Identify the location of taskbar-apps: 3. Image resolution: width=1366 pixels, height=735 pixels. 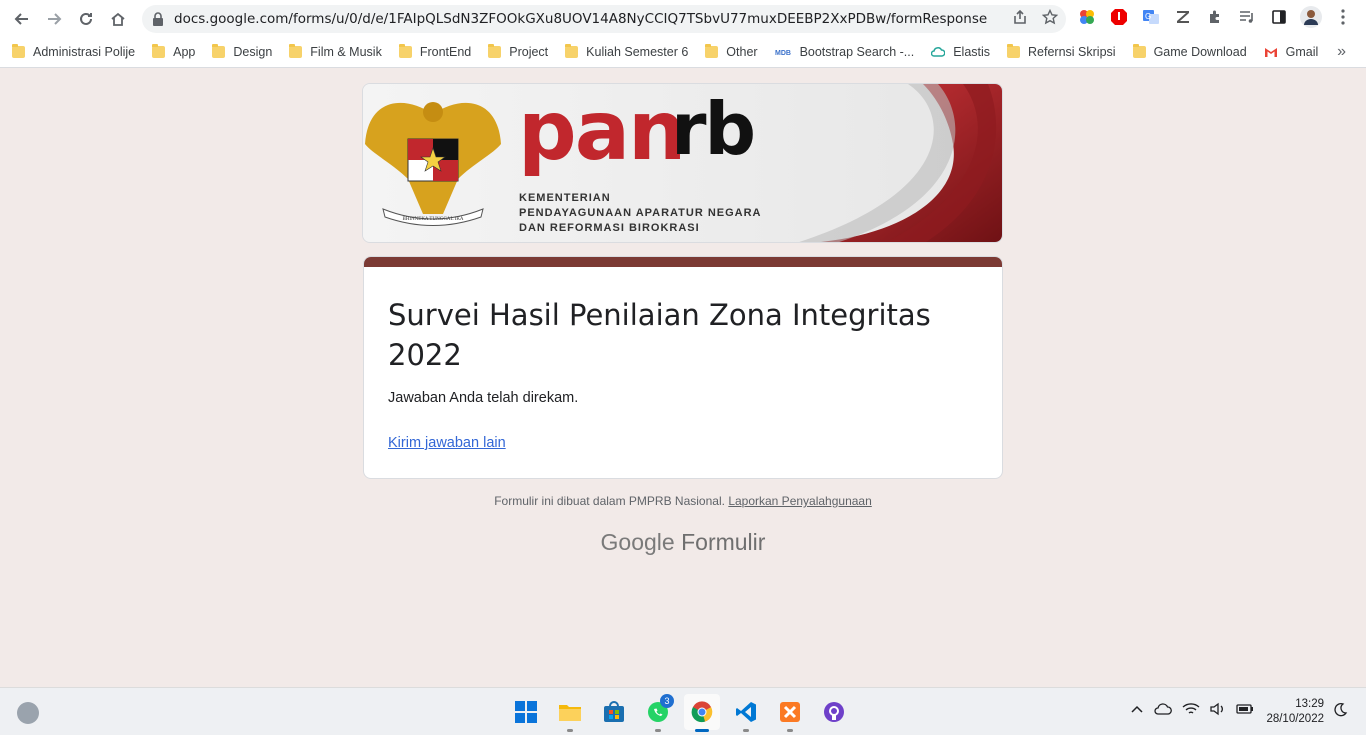
(680, 713).